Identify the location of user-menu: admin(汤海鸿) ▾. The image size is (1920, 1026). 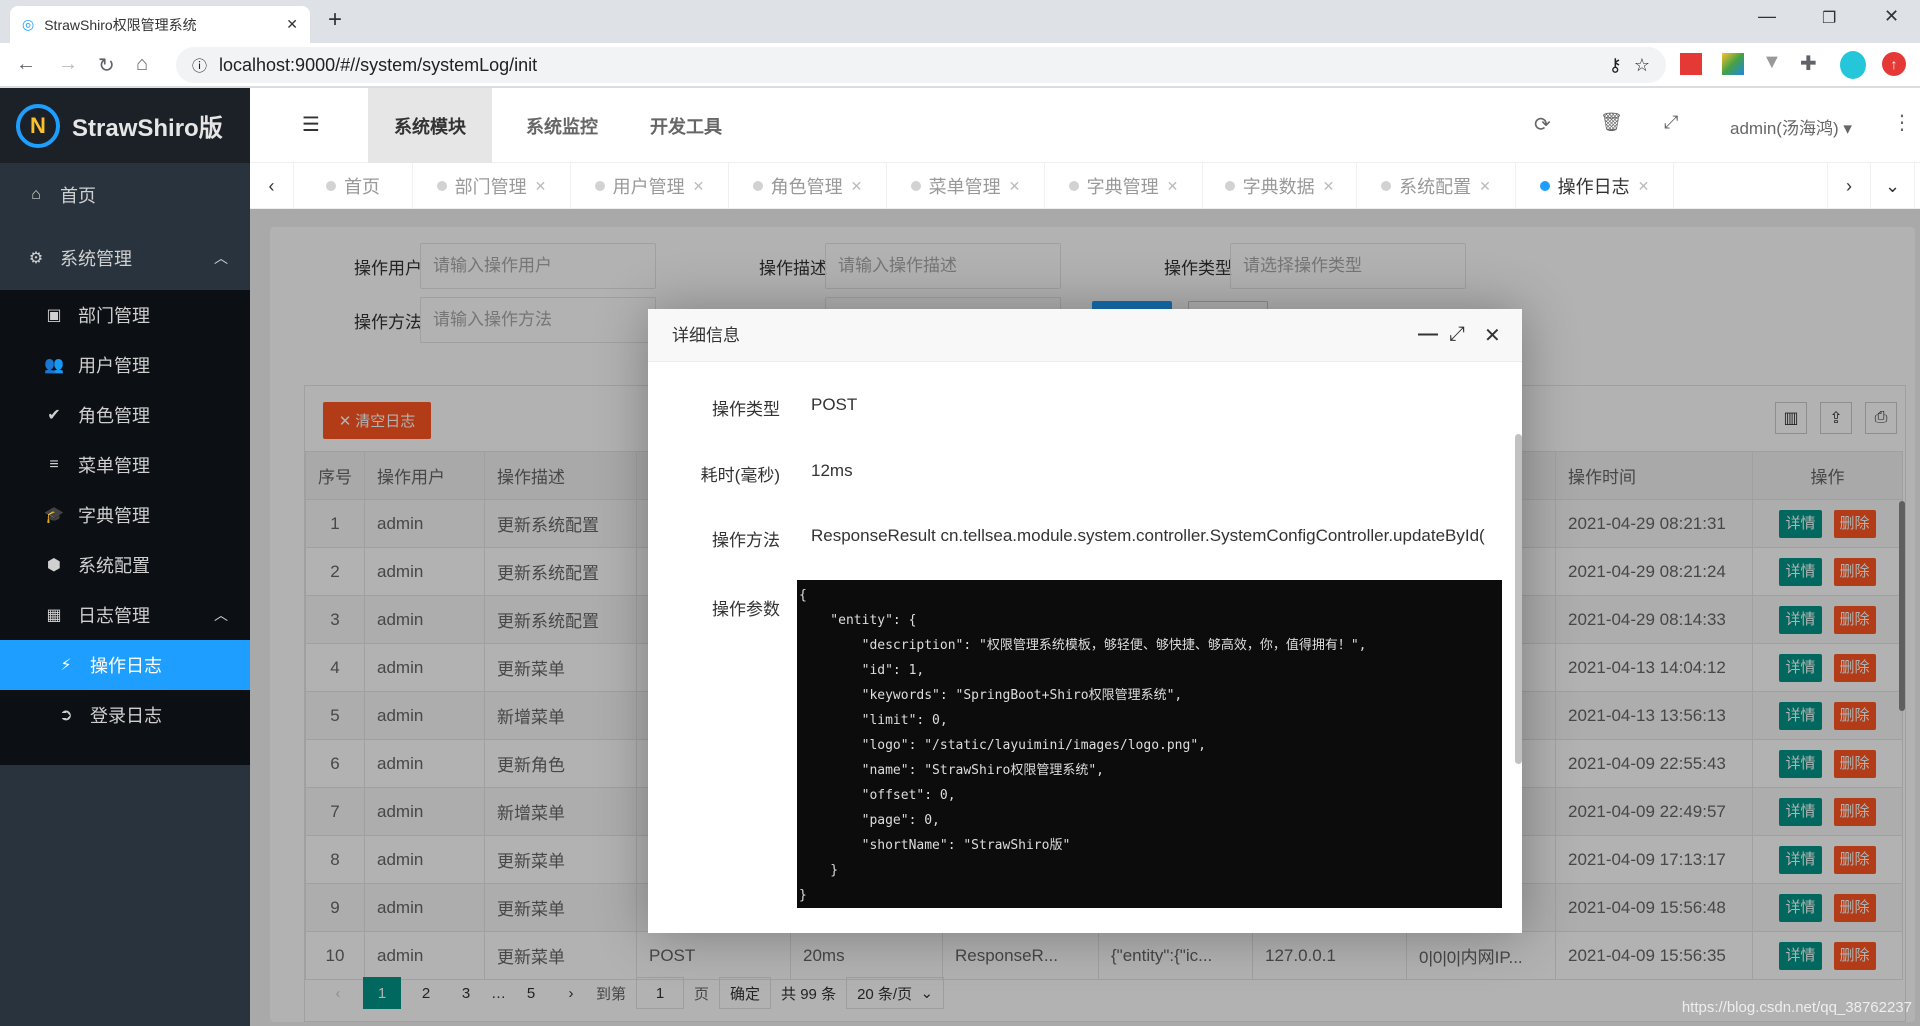
(1791, 126).